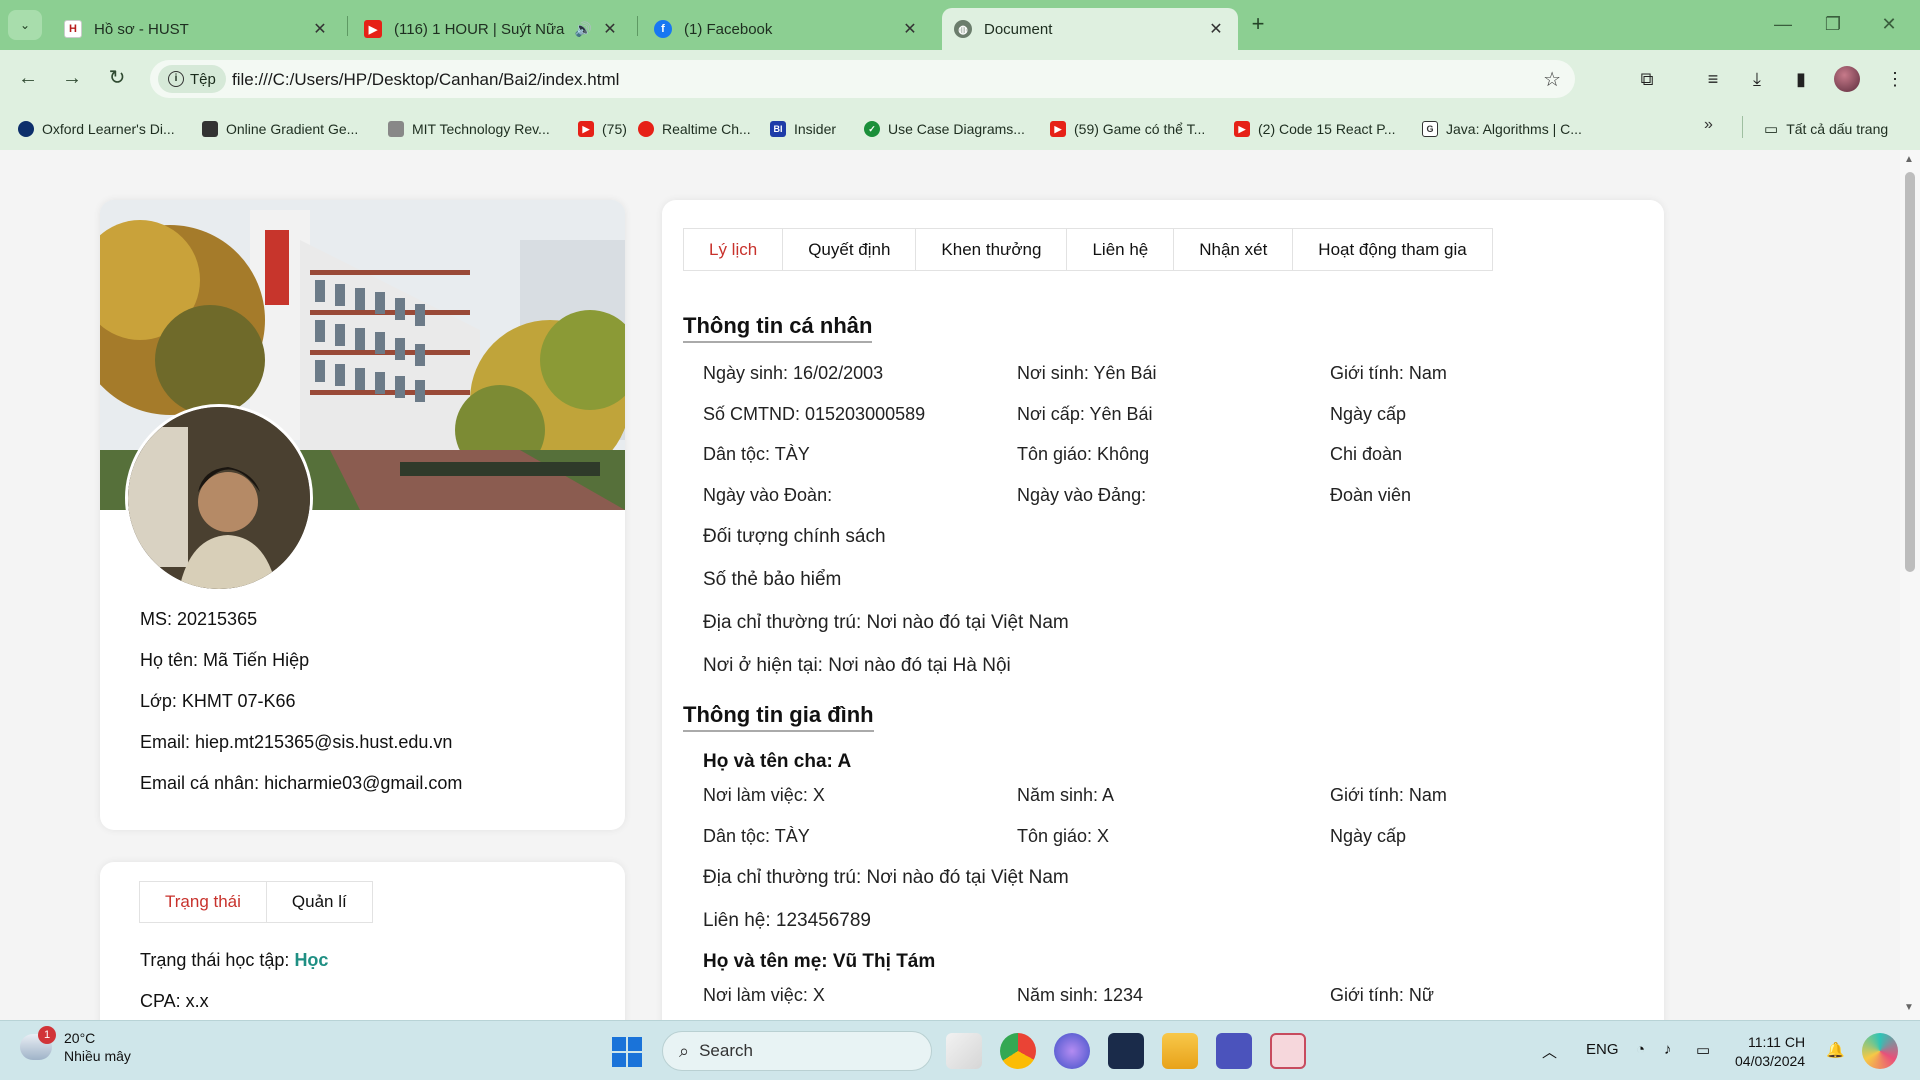  I want to click on chrome-icon, so click(1018, 1051).